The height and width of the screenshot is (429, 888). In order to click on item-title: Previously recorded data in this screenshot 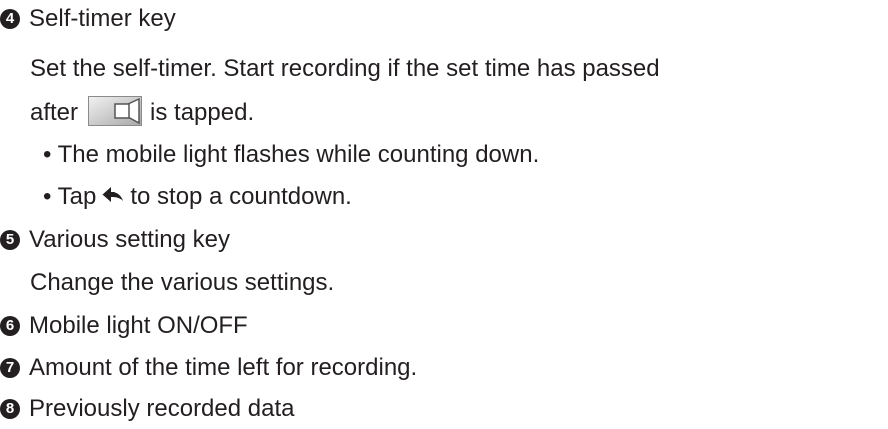, I will do `click(162, 408)`.